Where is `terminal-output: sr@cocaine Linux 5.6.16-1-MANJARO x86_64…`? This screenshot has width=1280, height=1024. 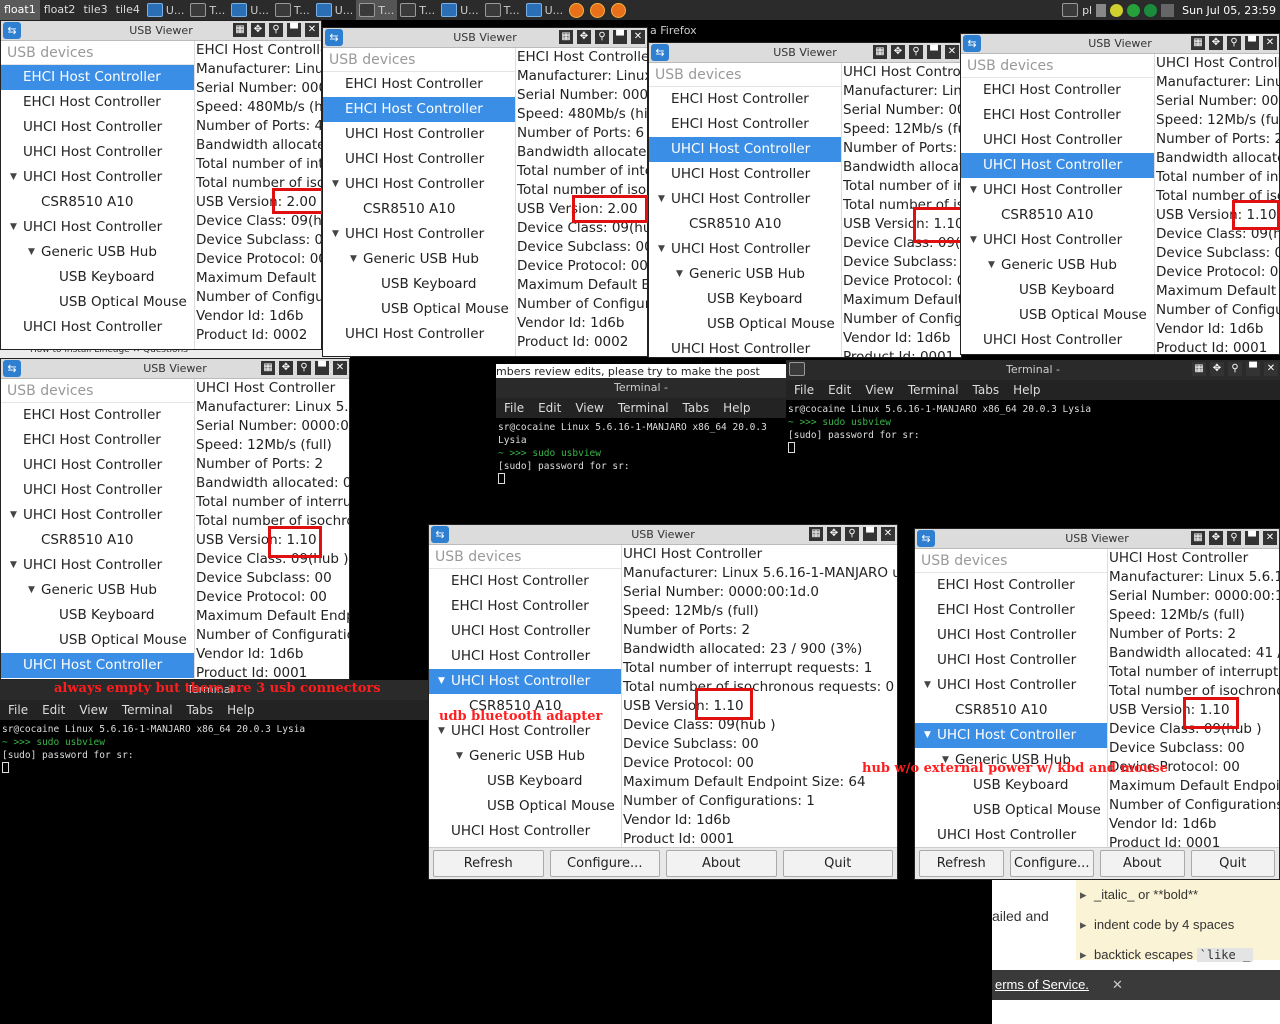
terminal-output: sr@cocaine Linux 5.6.16-1-MANJARO x86_64… is located at coordinates (1033, 429).